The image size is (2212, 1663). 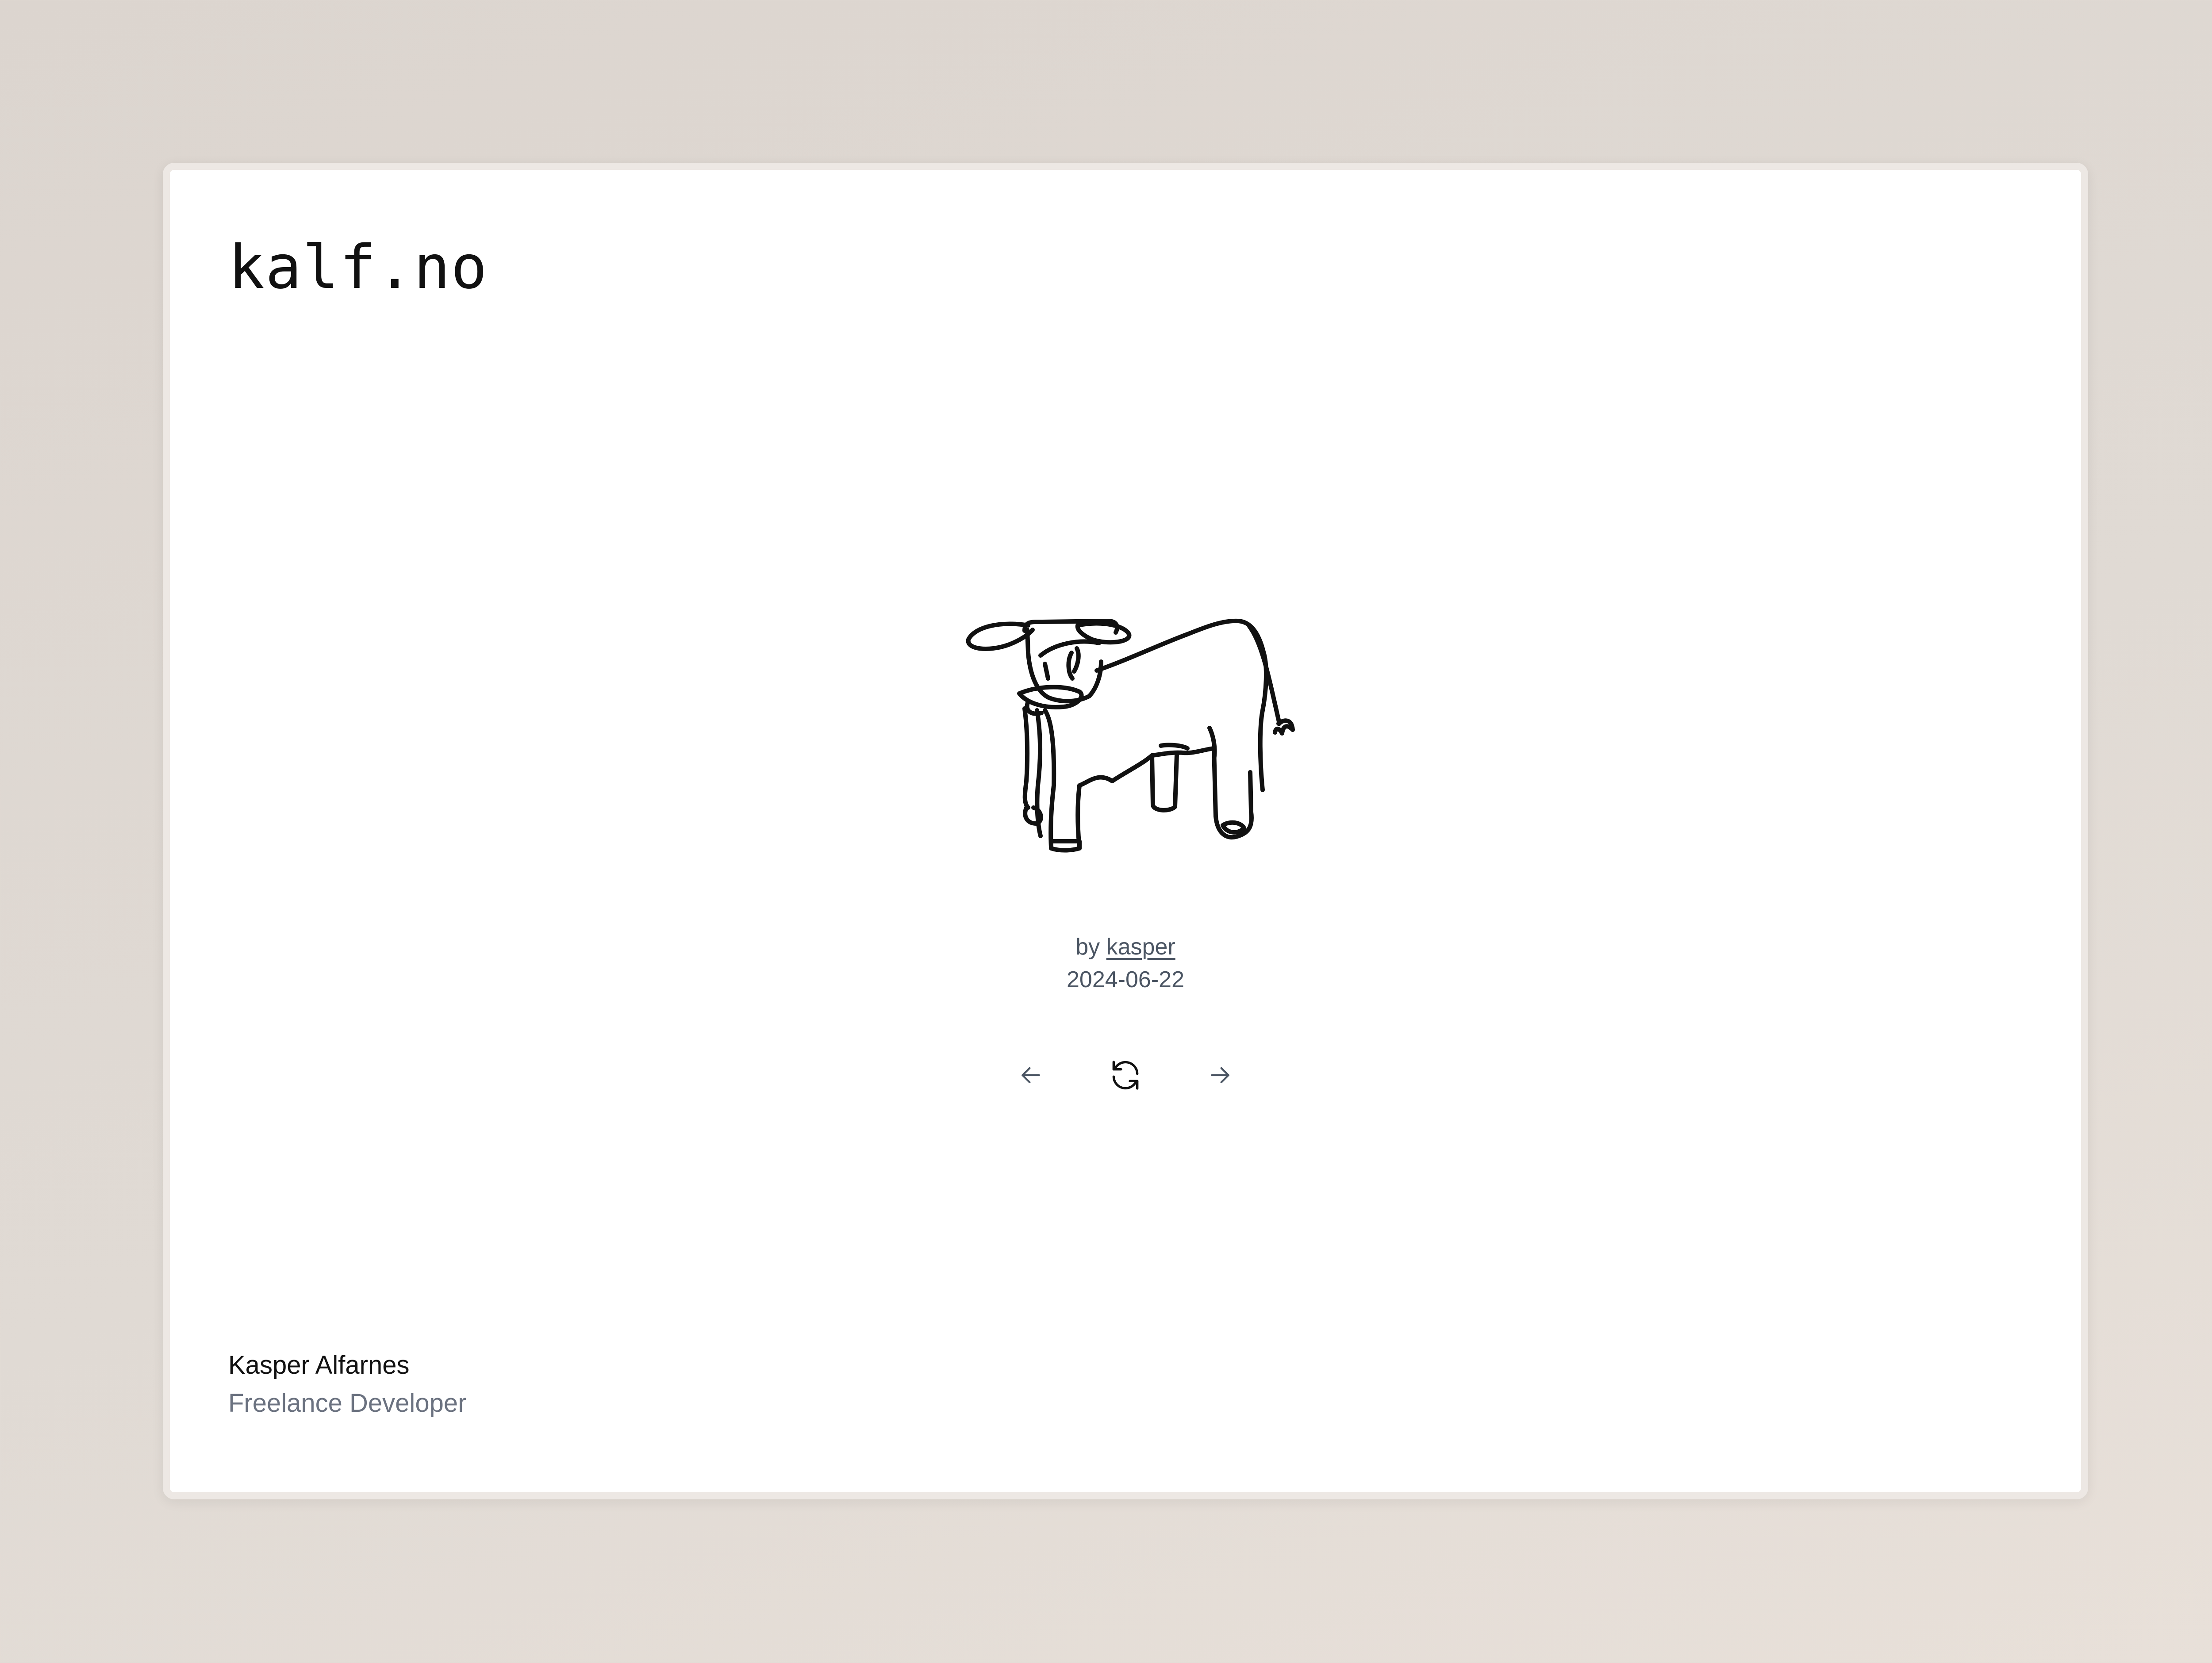 I want to click on owner-name: Kasper Alfarnes, so click(x=319, y=1365).